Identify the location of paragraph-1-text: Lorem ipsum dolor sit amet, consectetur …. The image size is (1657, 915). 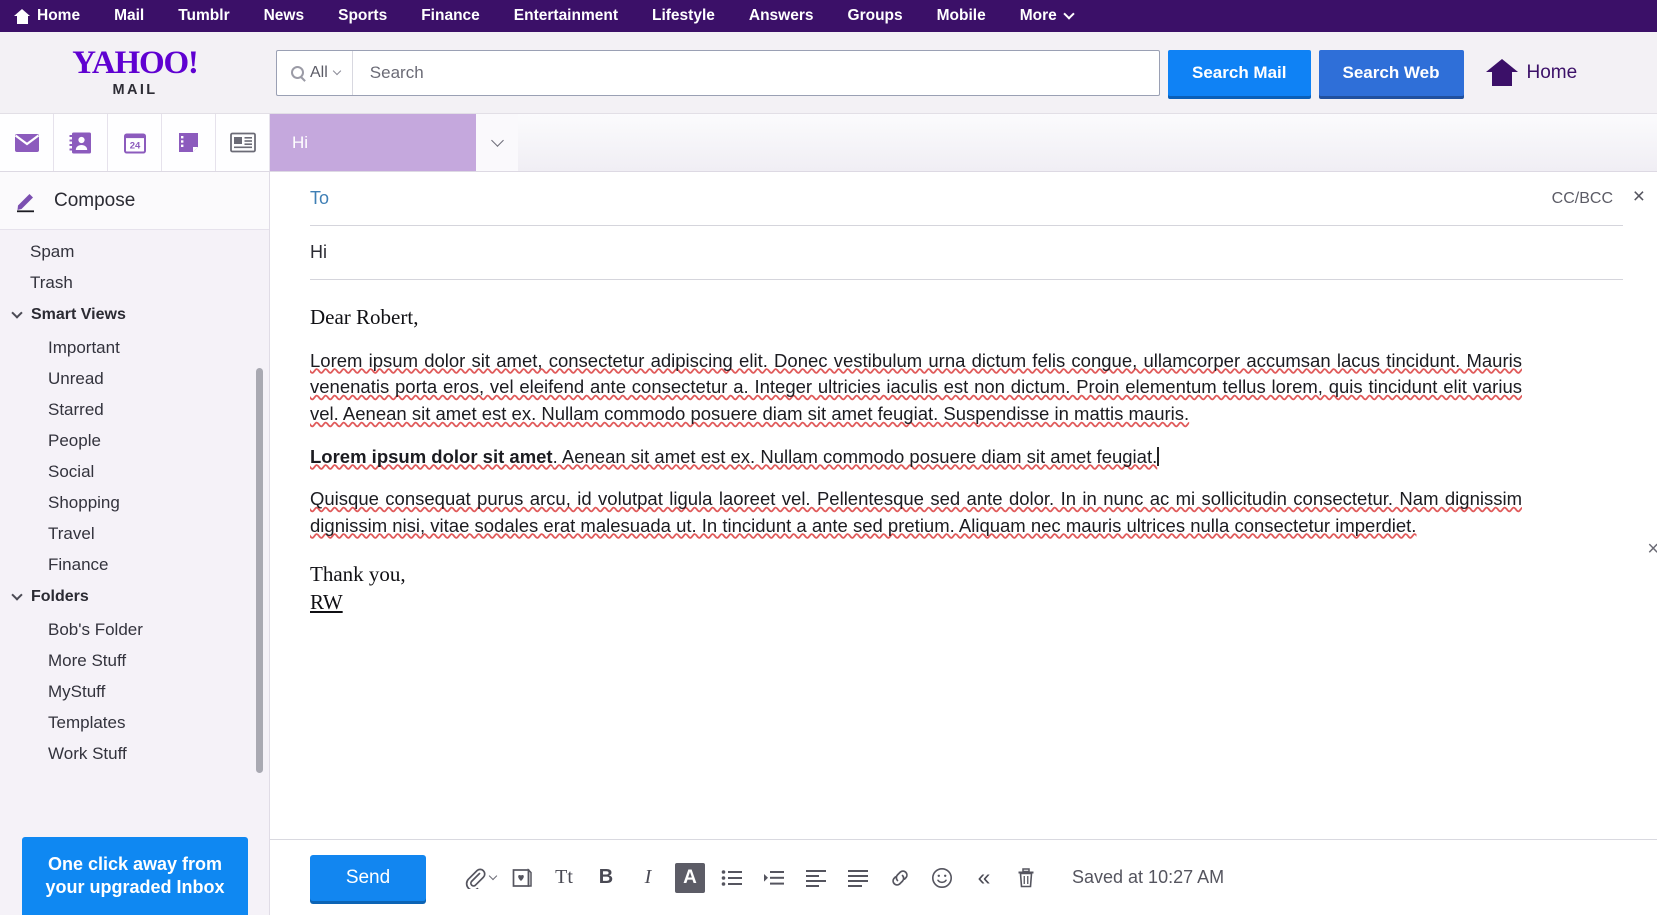
(916, 386).